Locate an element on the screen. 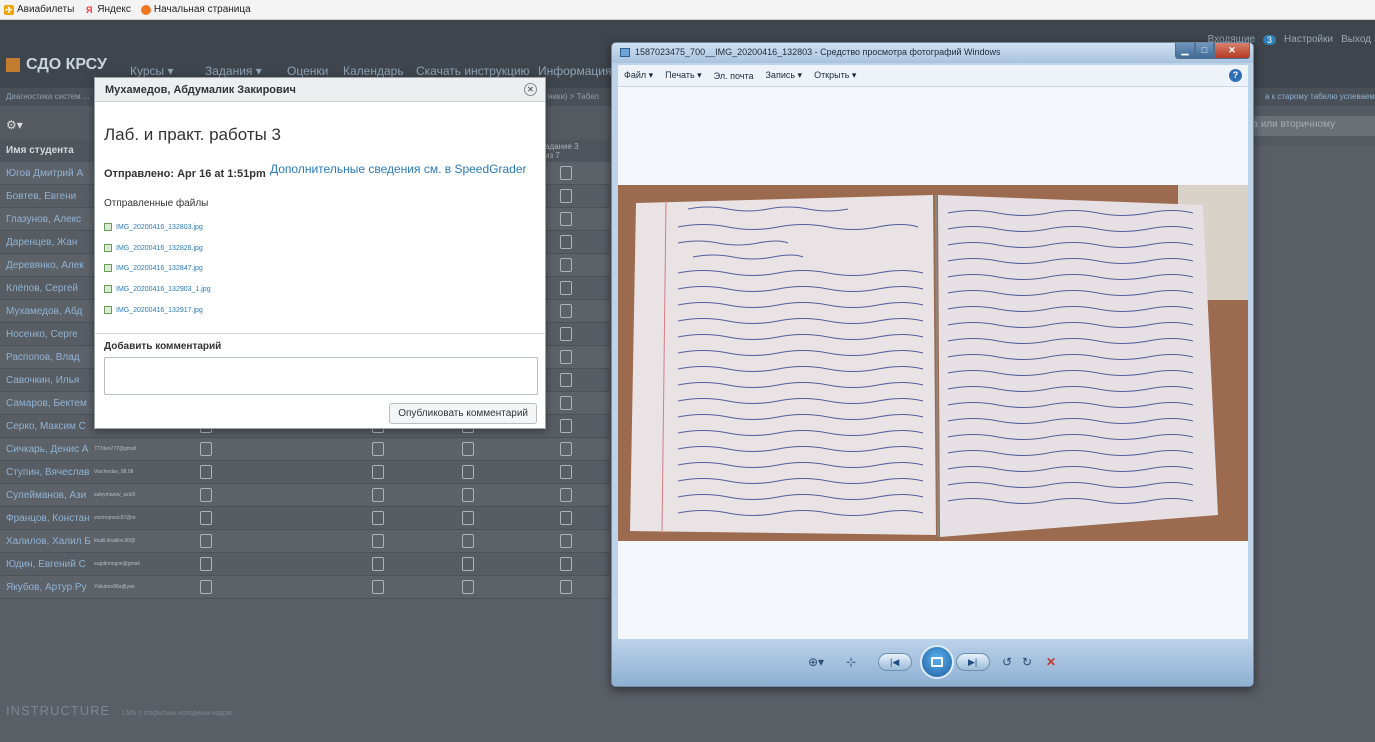 Image resolution: width=1375 pixels, height=742 pixels. student-name-link: Деревянко, Алек is located at coordinates (47, 265).